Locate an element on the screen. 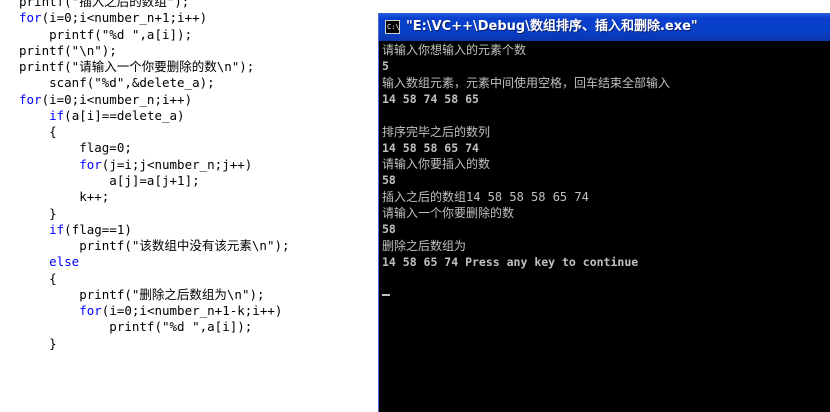  console-output-line: 5 is located at coordinates (385, 66).